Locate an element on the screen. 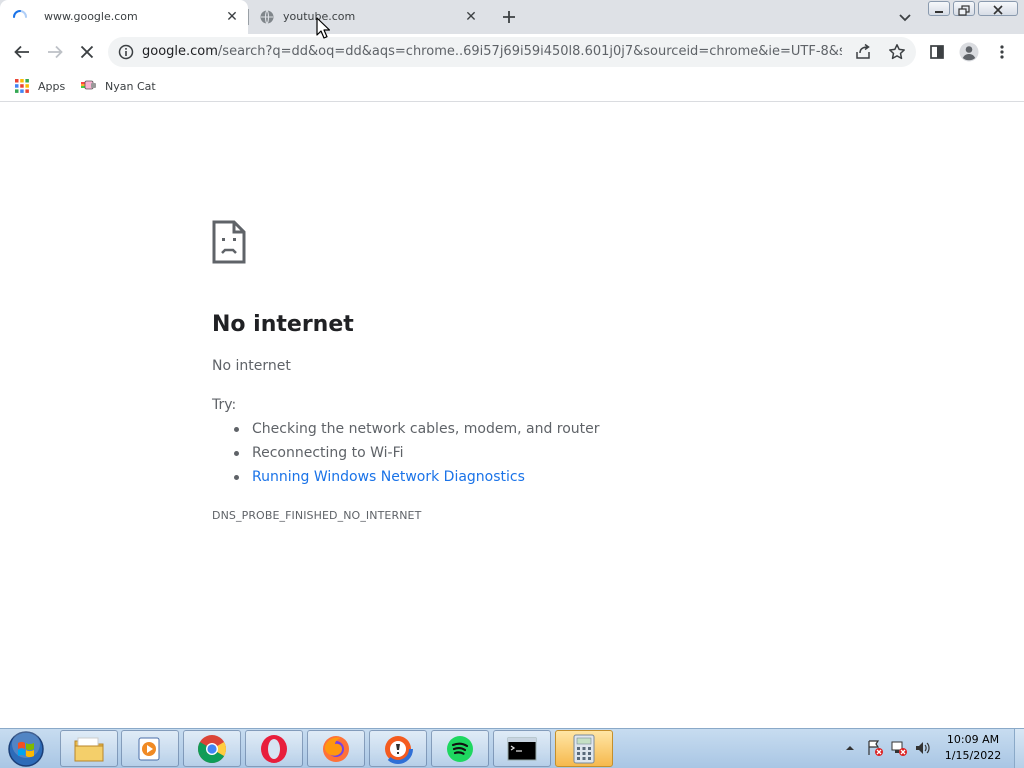 The image size is (1024, 768). profile-button is located at coordinates (969, 52).